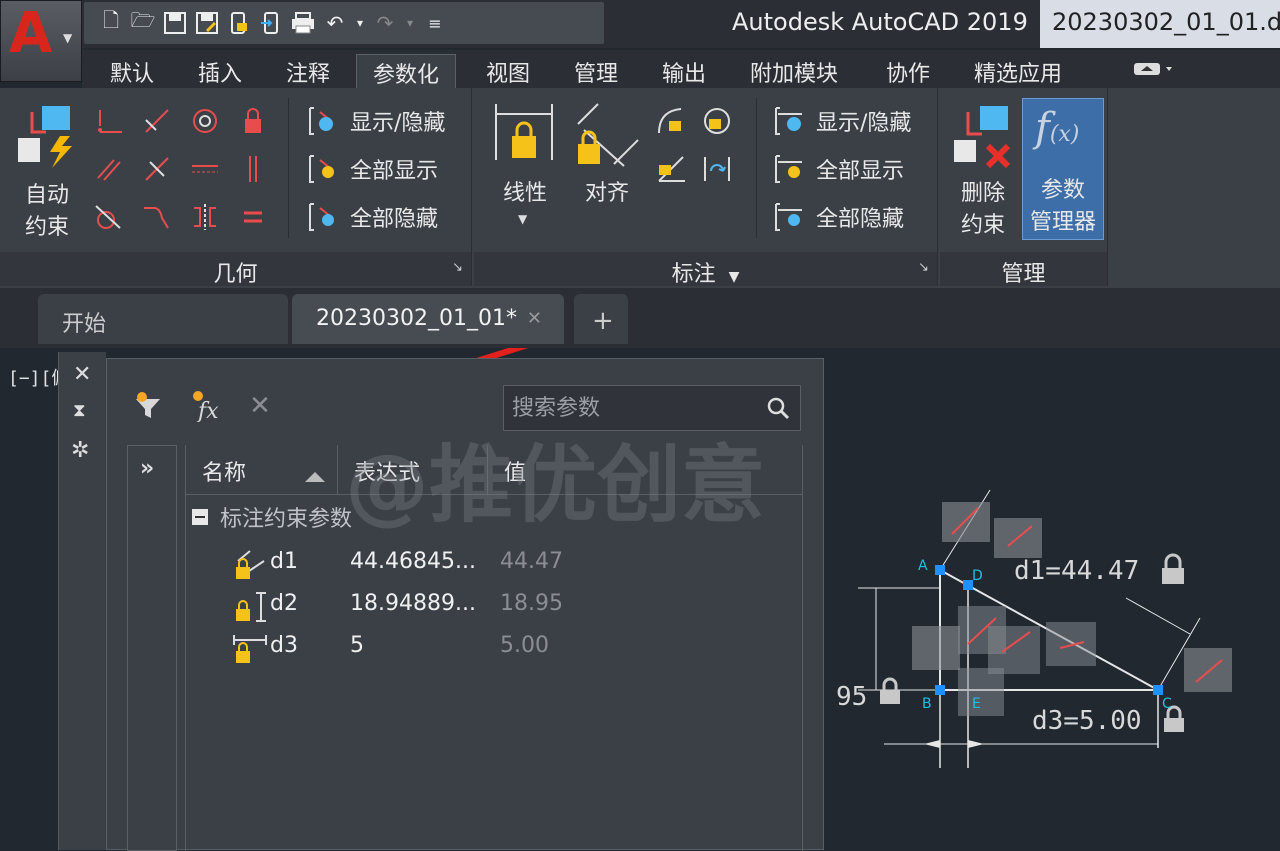  What do you see at coordinates (303, 23) in the screenshot?
I see `print-icon` at bounding box center [303, 23].